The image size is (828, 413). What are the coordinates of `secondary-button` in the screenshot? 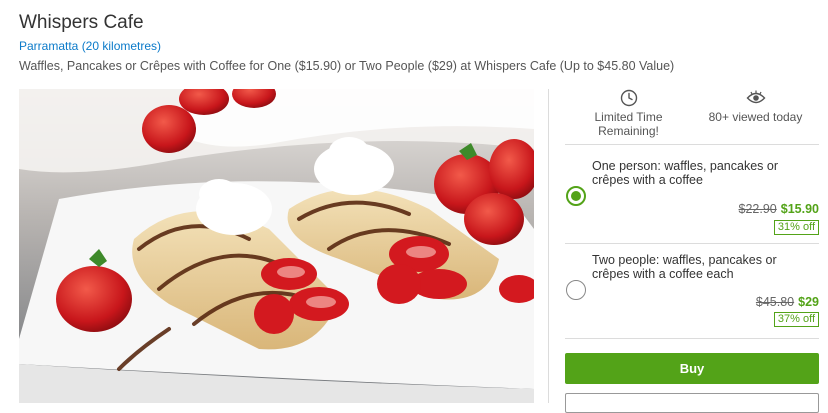 It's located at (692, 403).